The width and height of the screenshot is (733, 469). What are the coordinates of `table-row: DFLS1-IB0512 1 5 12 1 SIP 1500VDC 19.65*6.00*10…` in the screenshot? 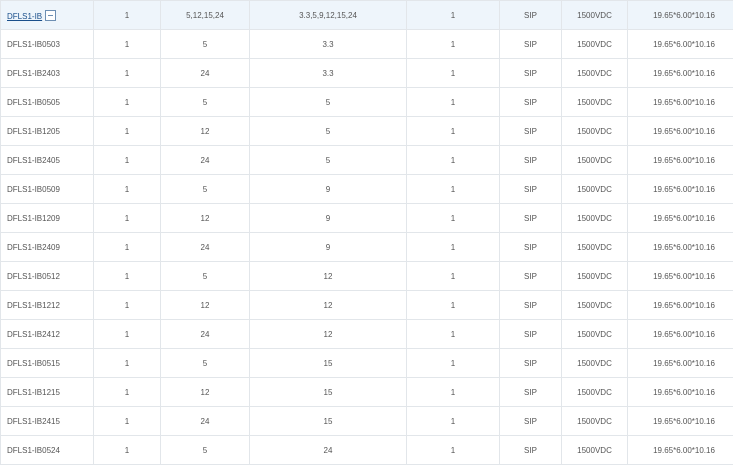 It's located at (366, 276).